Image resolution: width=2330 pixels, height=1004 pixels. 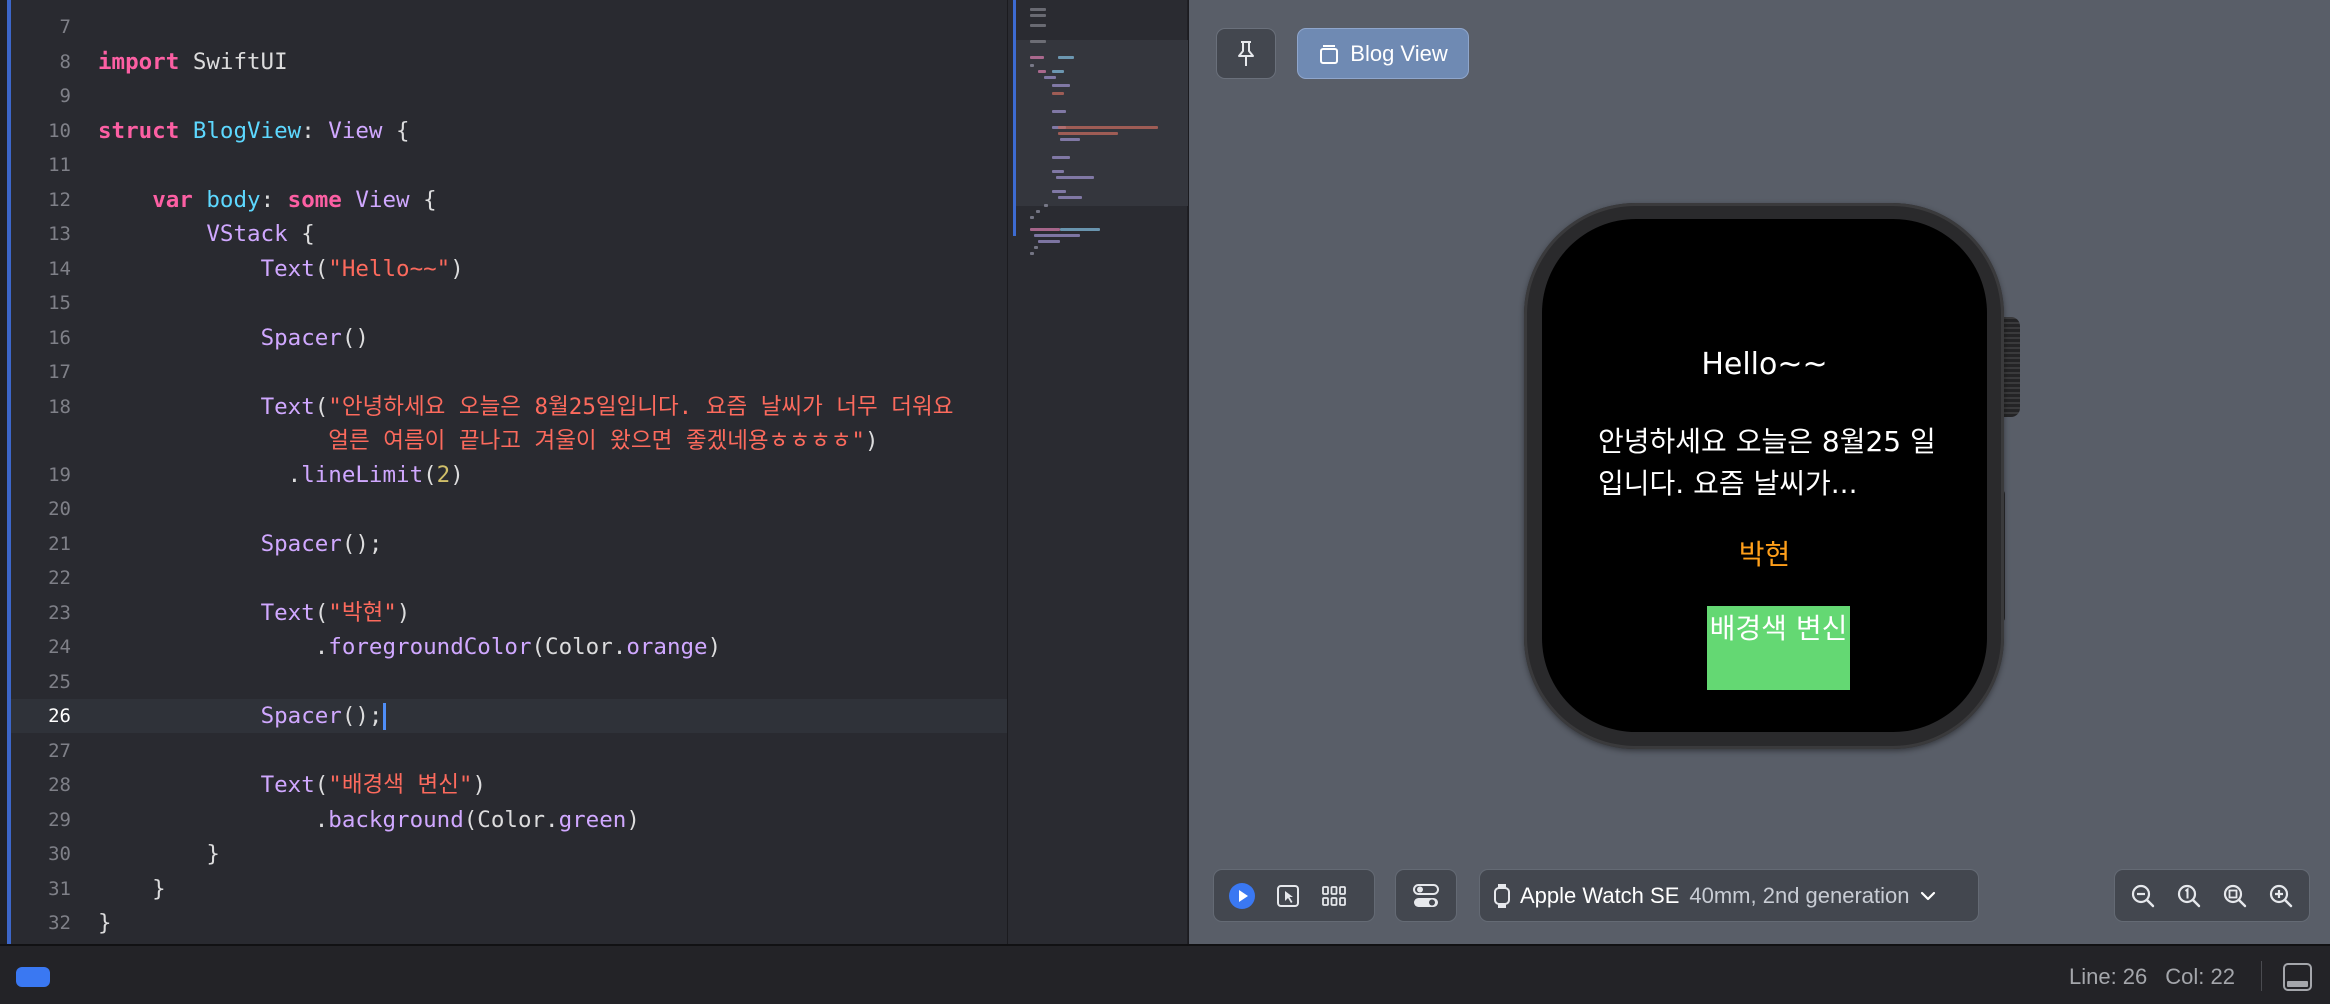 I want to click on status-bar: Line: 26 Col: 22, so click(x=1165, y=974).